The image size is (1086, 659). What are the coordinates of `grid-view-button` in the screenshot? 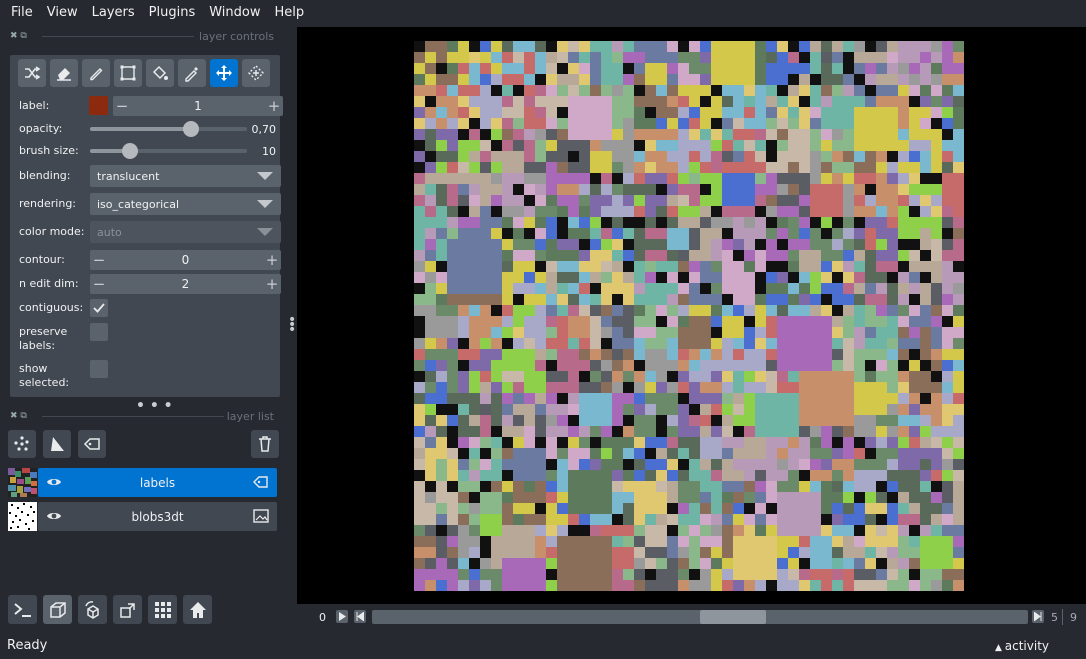 It's located at (162, 609).